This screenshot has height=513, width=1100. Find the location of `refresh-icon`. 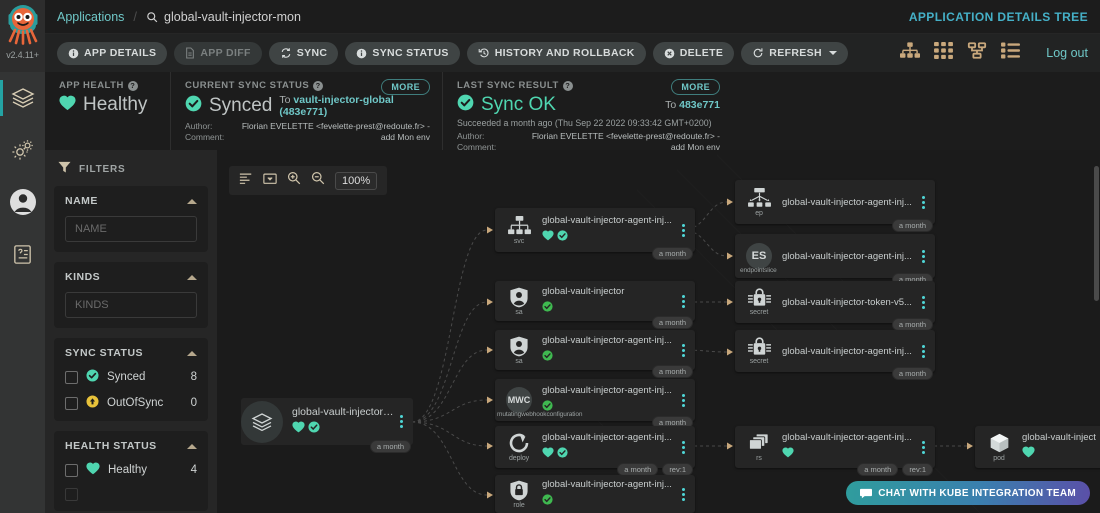

refresh-icon is located at coordinates (758, 53).